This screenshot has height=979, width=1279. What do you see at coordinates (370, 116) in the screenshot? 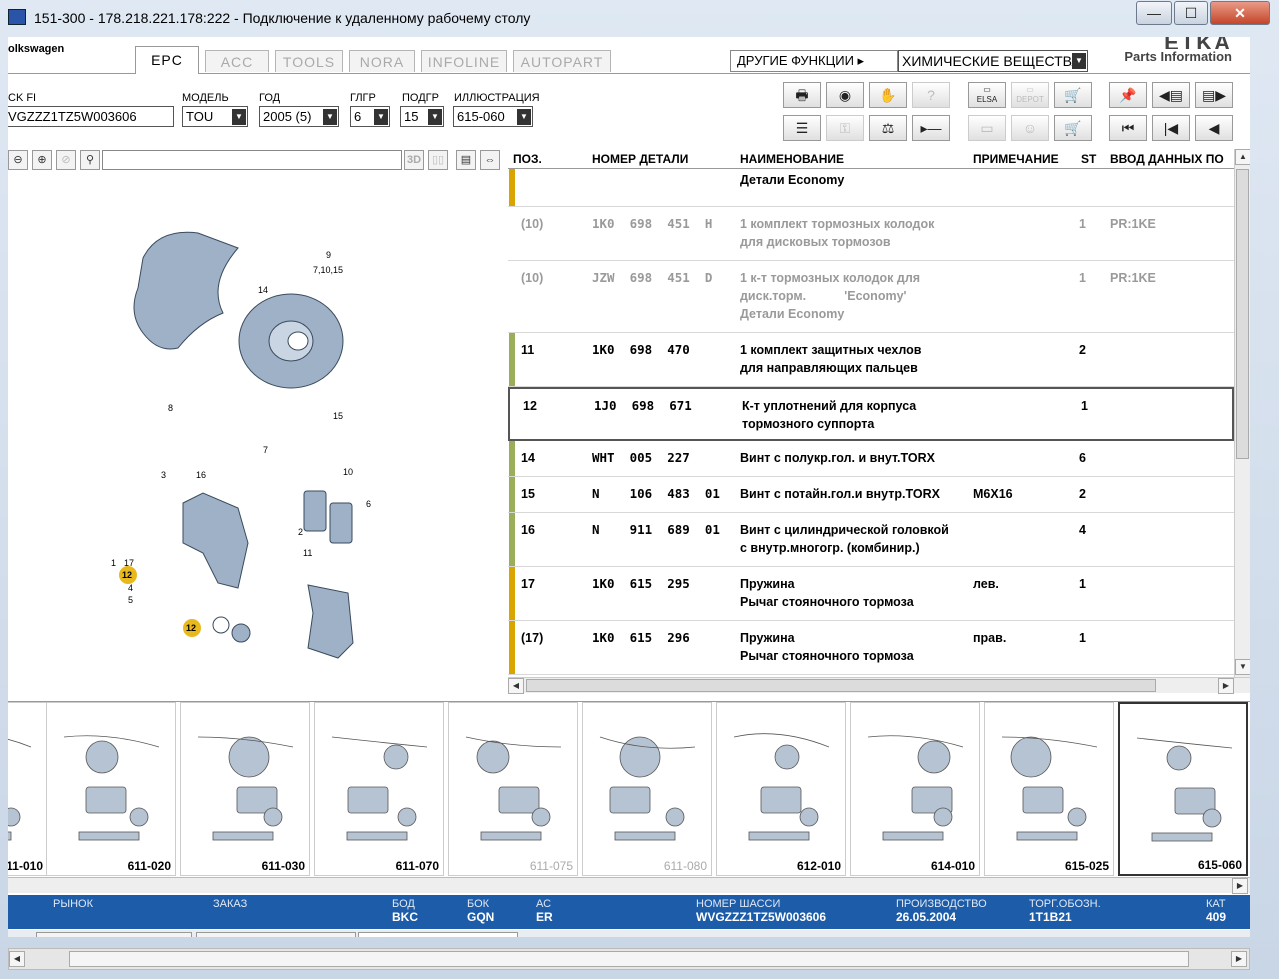
I see `main-group-select: 6 ▼` at bounding box center [370, 116].